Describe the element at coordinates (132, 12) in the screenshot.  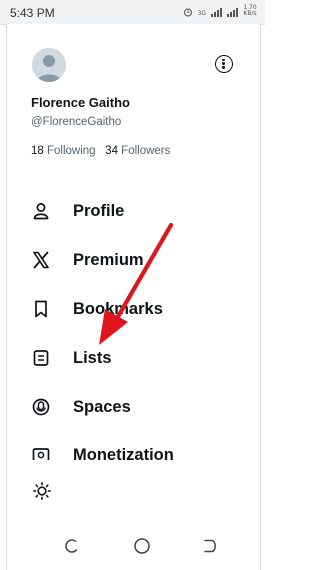
I see `status-bar: 5:43 PM 3G 1.70 KB/s` at that location.